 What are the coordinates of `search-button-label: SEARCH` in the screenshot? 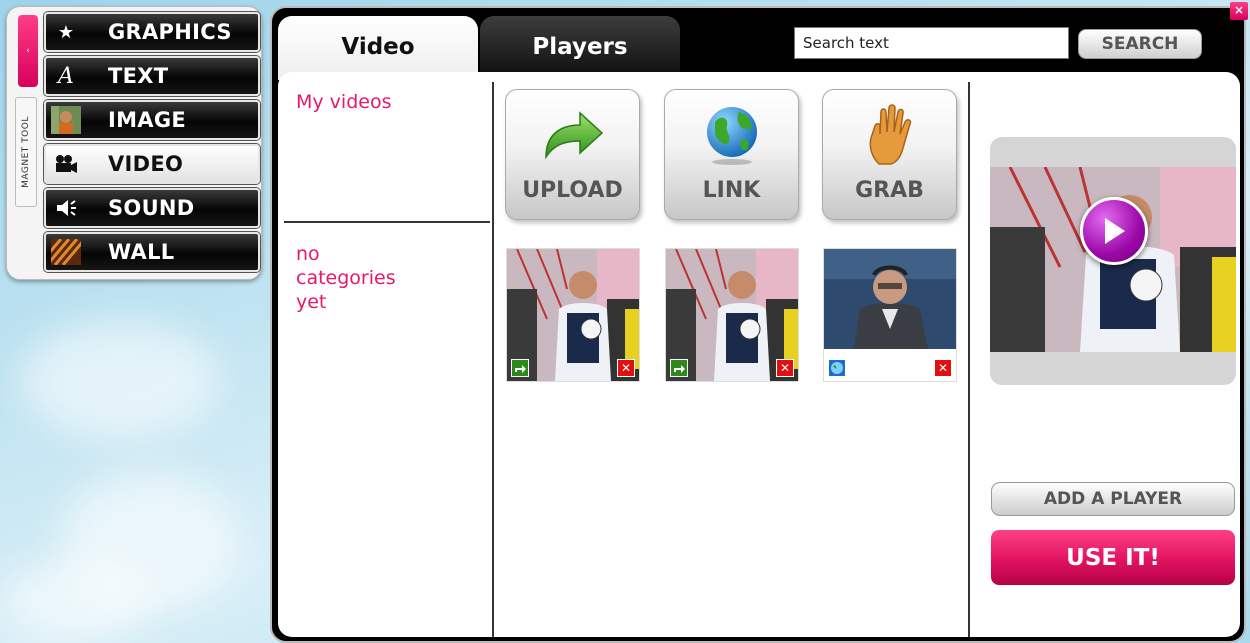 It's located at (1140, 44).